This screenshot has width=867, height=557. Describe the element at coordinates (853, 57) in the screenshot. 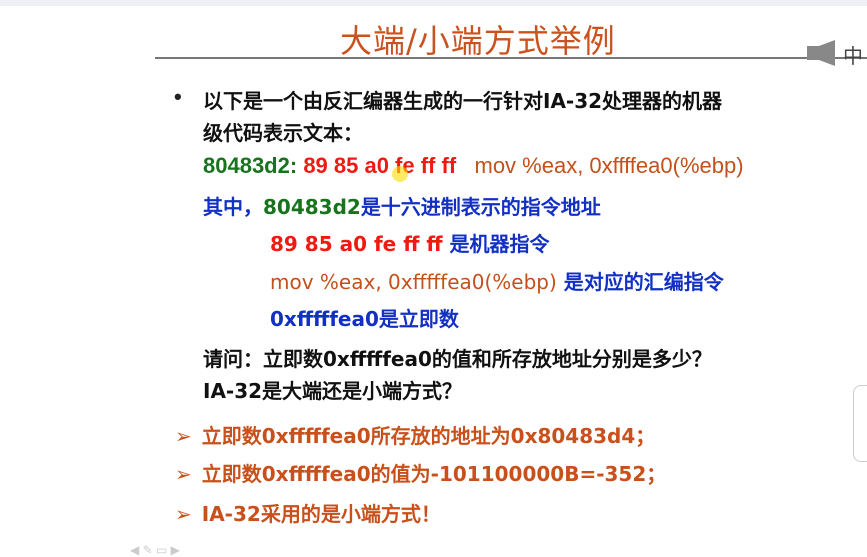

I see `ime-label: 中` at that location.